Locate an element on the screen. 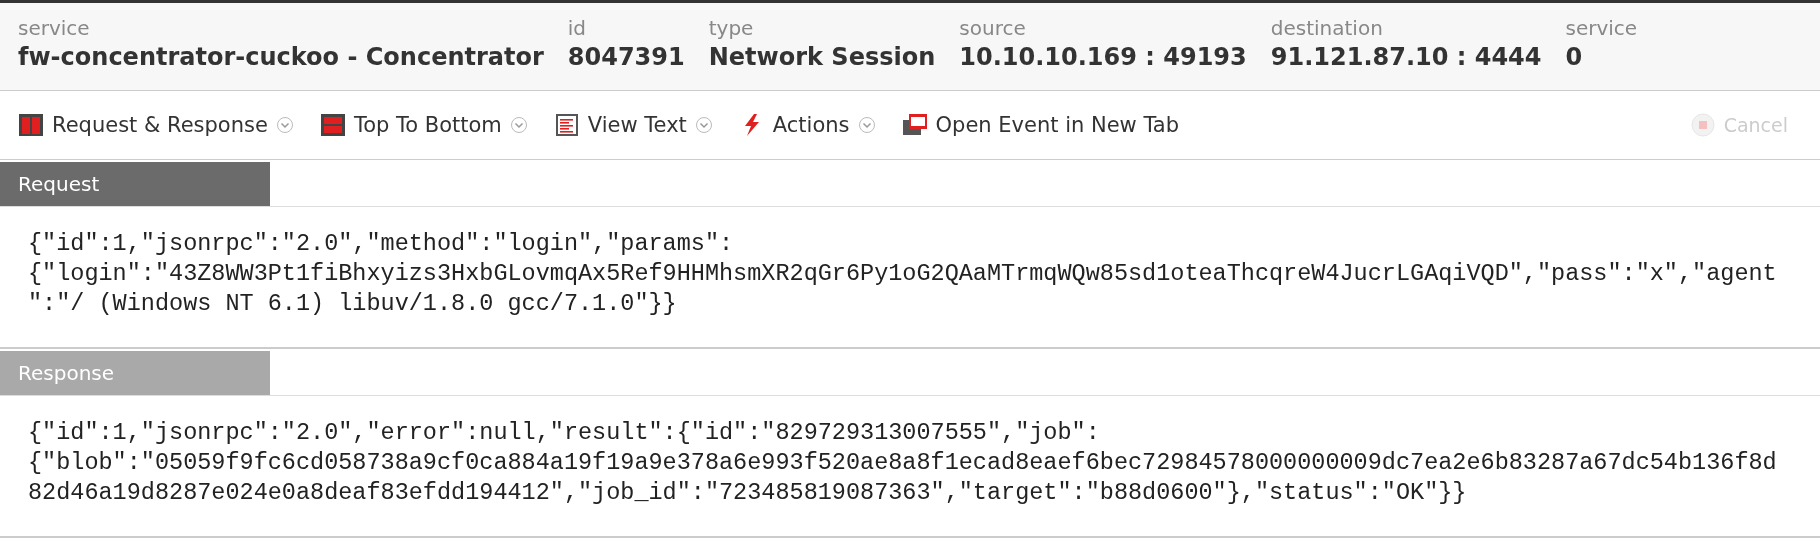 The image size is (1820, 542). toolbar-button: View Text is located at coordinates (633, 125).